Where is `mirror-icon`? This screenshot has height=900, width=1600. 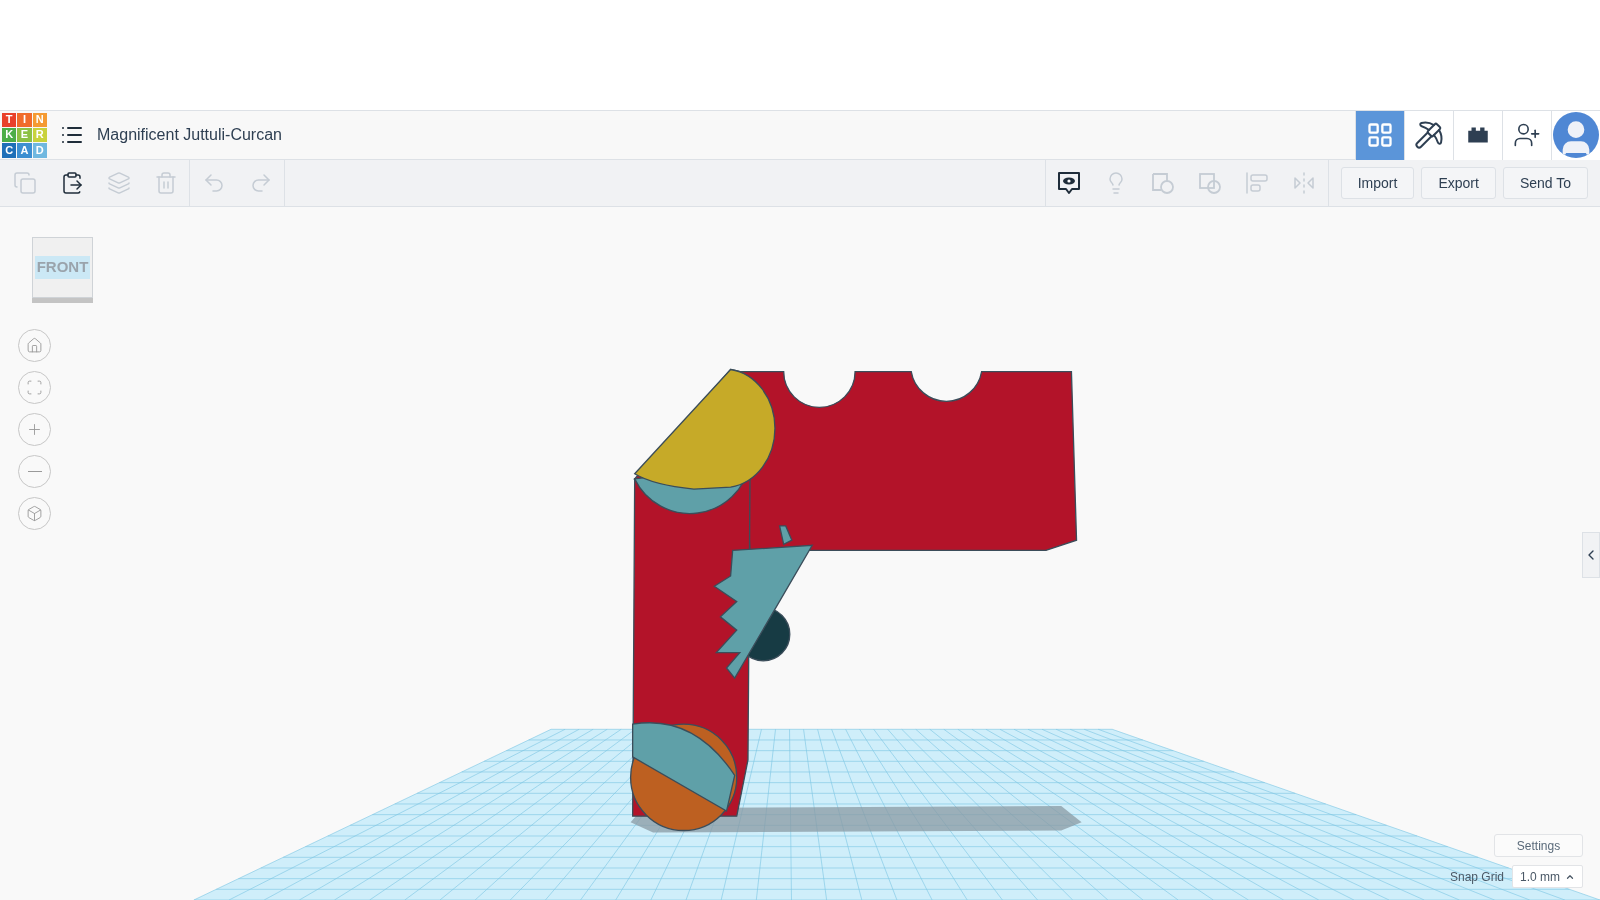 mirror-icon is located at coordinates (1304, 183).